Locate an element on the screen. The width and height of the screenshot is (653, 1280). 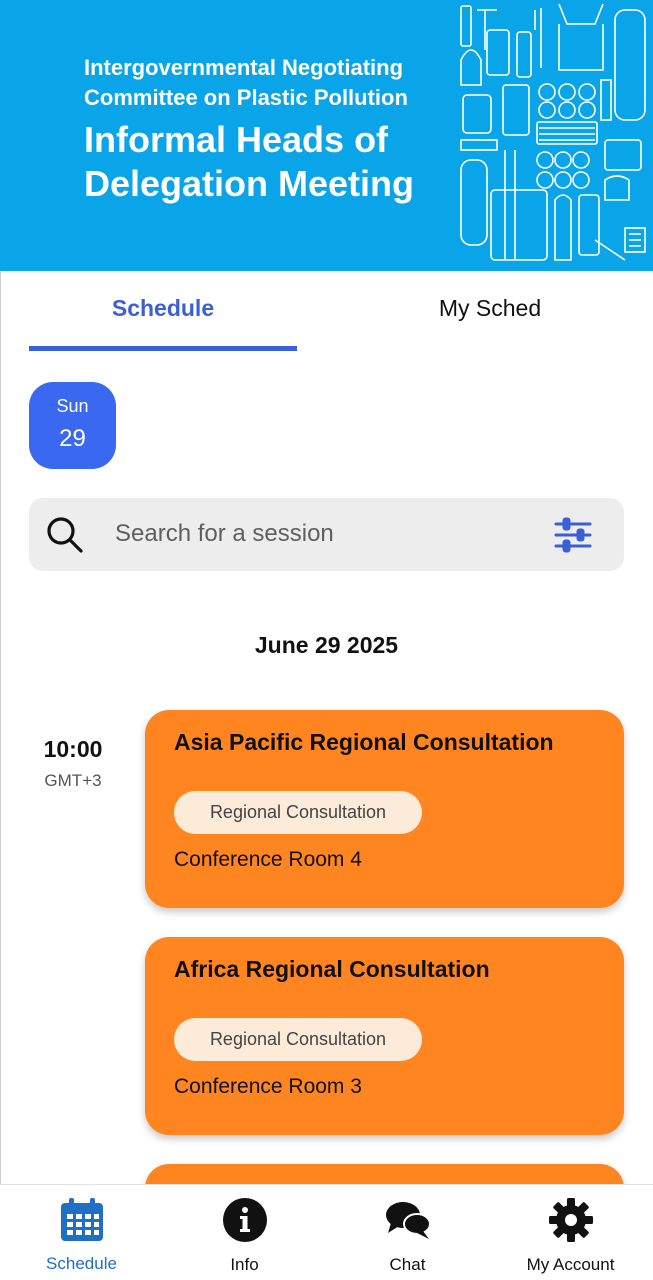
banner-subtitle-line1: Intergovernmental Negotiating is located at coordinates (244, 67).